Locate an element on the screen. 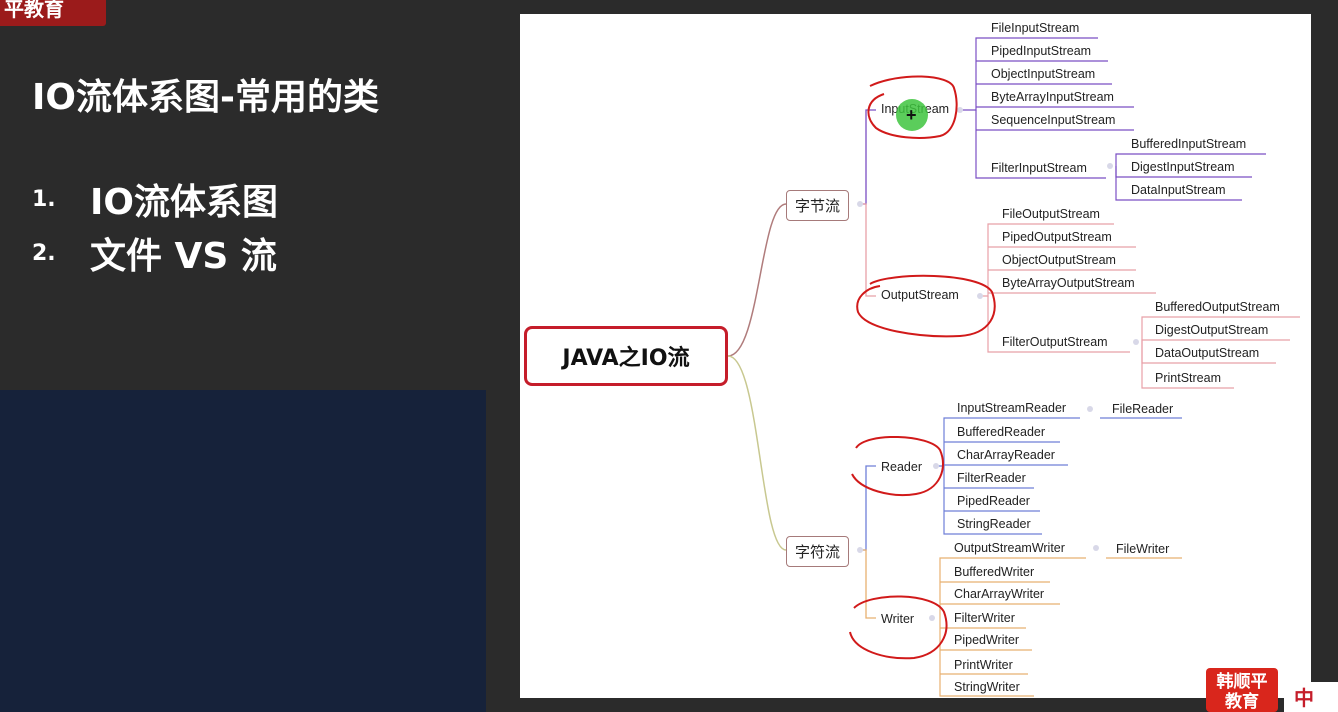 The height and width of the screenshot is (712, 1338). outline-text: 文件 VS 流 is located at coordinates (183, 256).